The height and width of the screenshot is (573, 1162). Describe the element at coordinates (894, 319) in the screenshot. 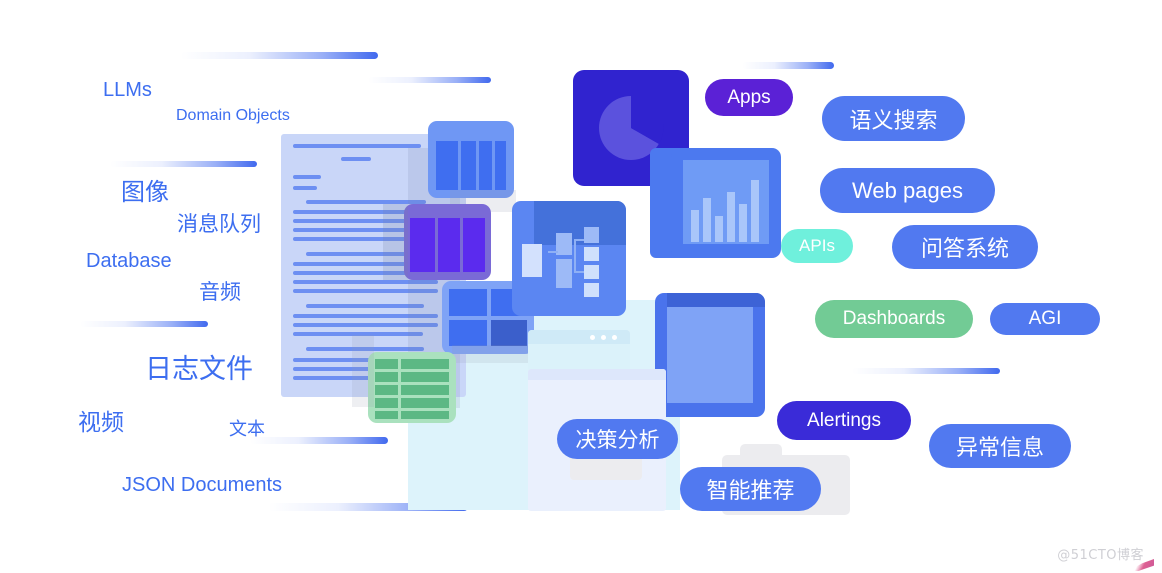

I see `pill-dashboards: Dashboards` at that location.